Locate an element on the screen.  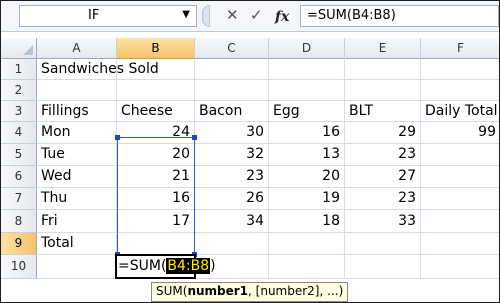
row-header-3: 3 is located at coordinates (19, 111).